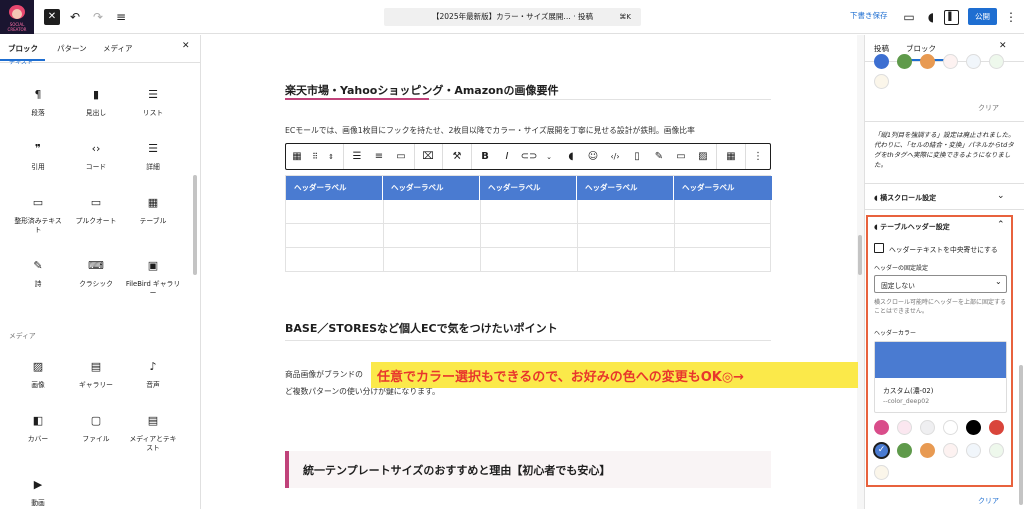 The width and height of the screenshot is (1024, 509). What do you see at coordinates (681, 157) in the screenshot?
I see `box-icon: ▭` at bounding box center [681, 157].